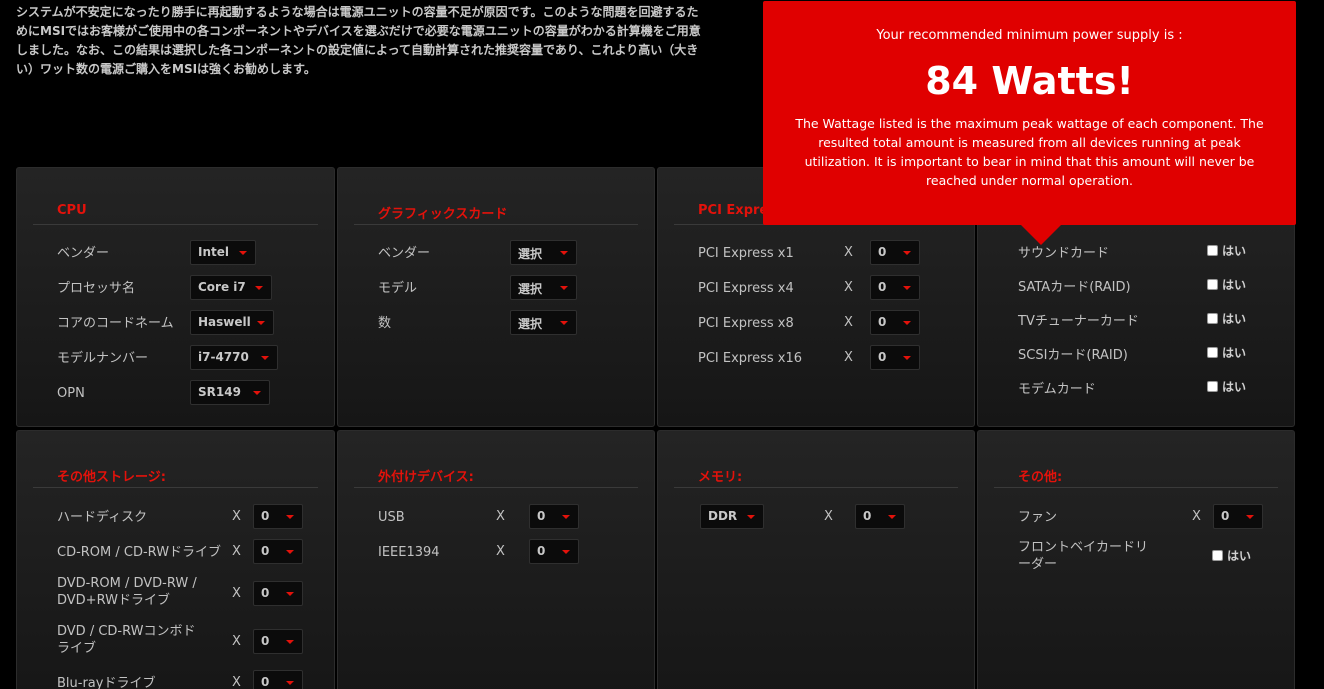 This screenshot has width=1324, height=689. What do you see at coordinates (1040, 477) in the screenshot?
I see `other-title: その他:` at bounding box center [1040, 477].